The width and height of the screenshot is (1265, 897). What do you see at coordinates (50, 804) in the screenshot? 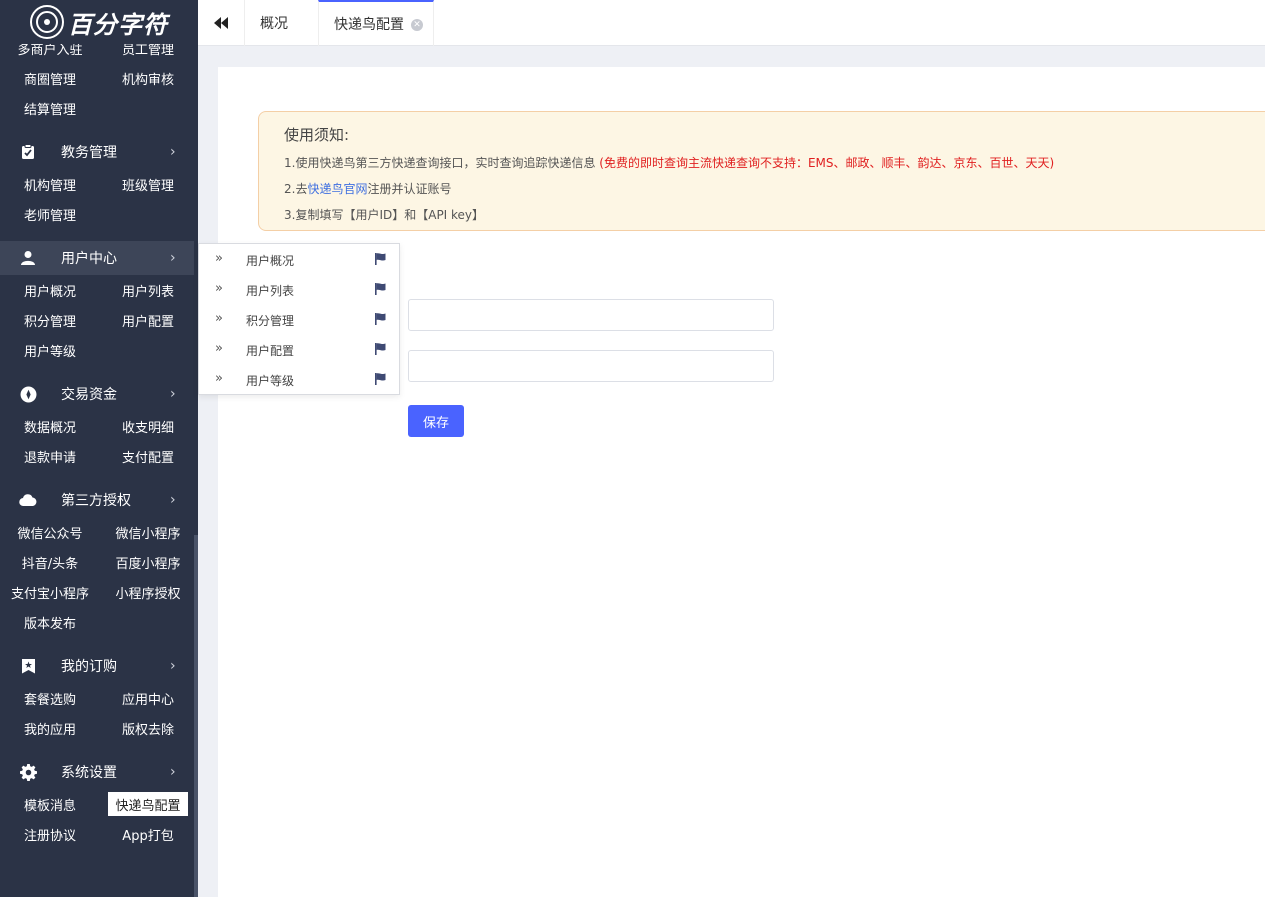
I see `sidebar-item: 模板消息` at bounding box center [50, 804].